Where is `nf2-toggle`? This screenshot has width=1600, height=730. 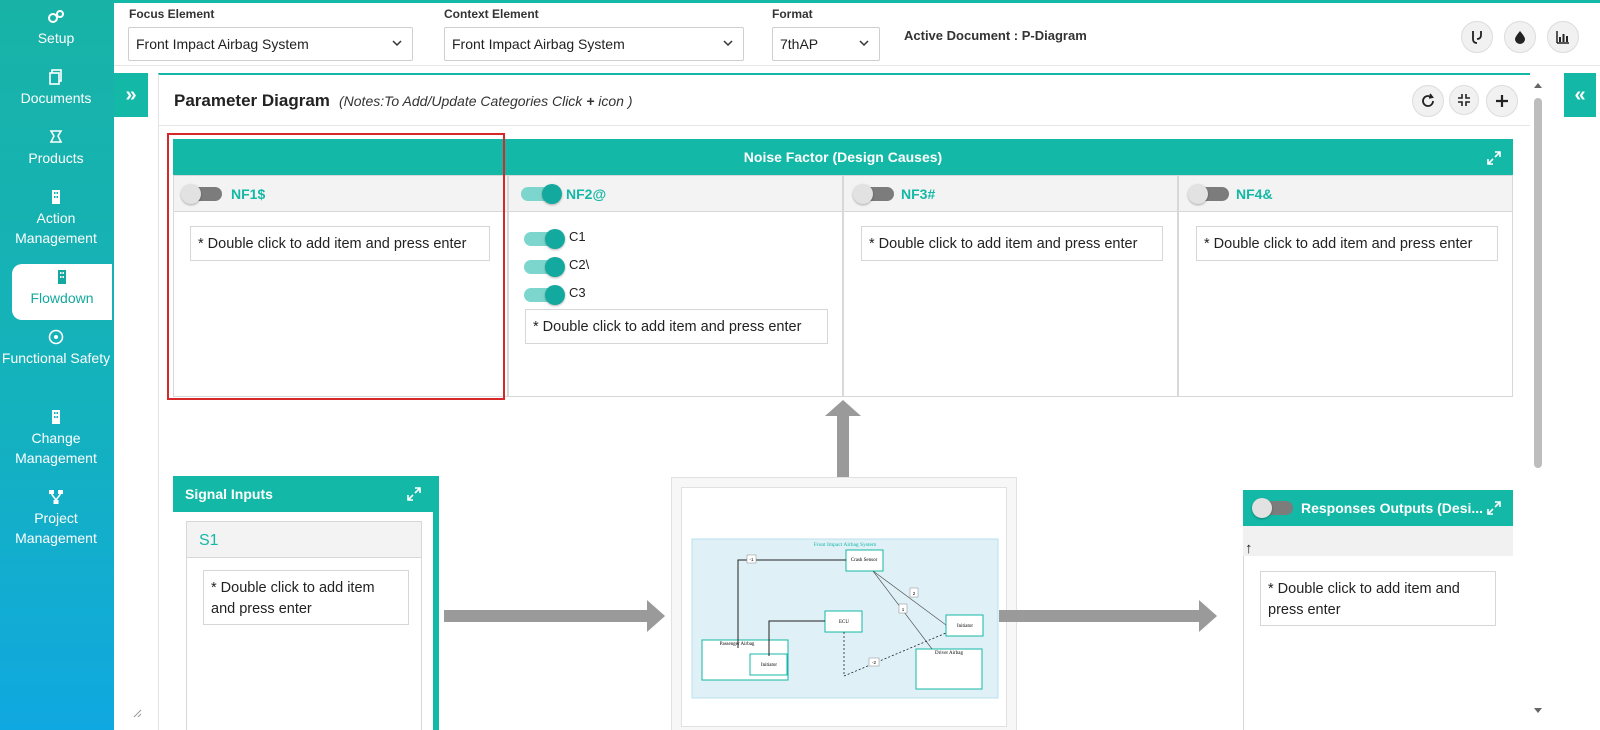
nf2-toggle is located at coordinates (541, 194).